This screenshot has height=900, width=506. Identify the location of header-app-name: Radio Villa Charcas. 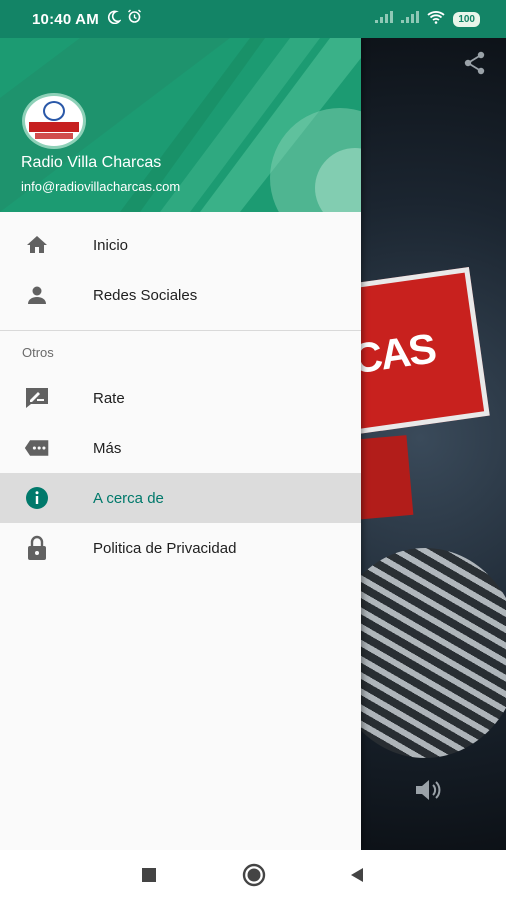
(91, 162).